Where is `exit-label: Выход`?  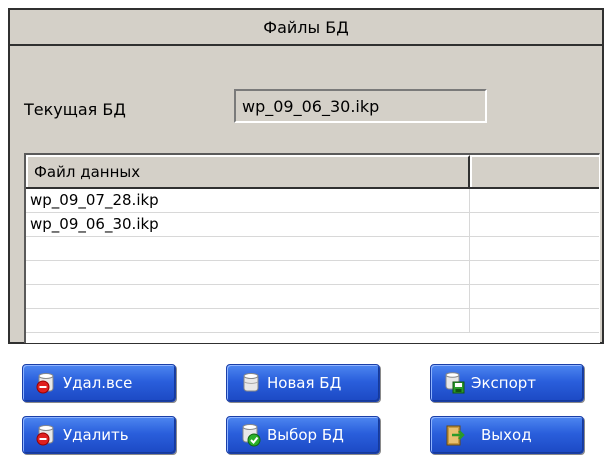
exit-label: Выход is located at coordinates (506, 435).